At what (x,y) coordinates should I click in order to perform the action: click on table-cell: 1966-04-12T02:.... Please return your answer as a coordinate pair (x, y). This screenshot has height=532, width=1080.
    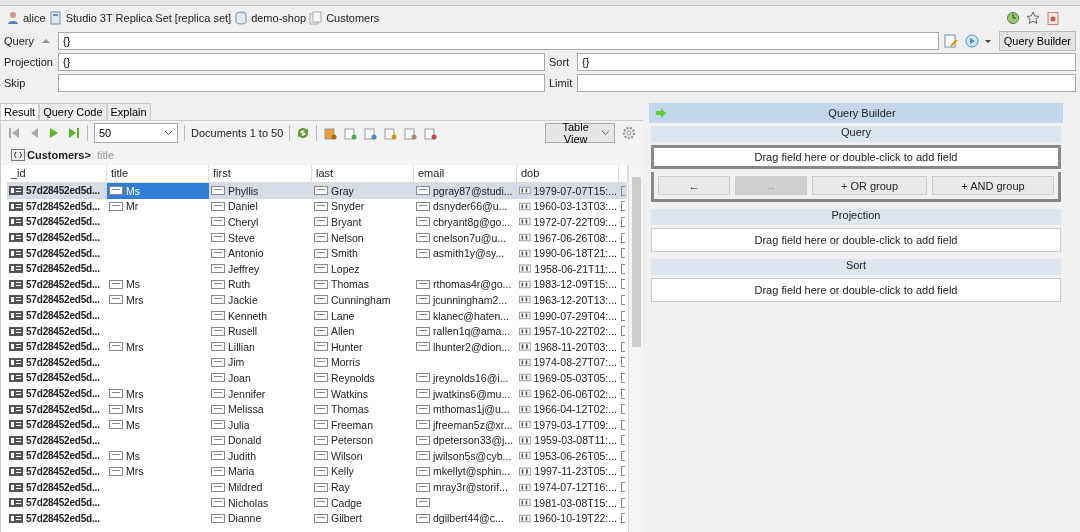
    Looking at the image, I should click on (575, 409).